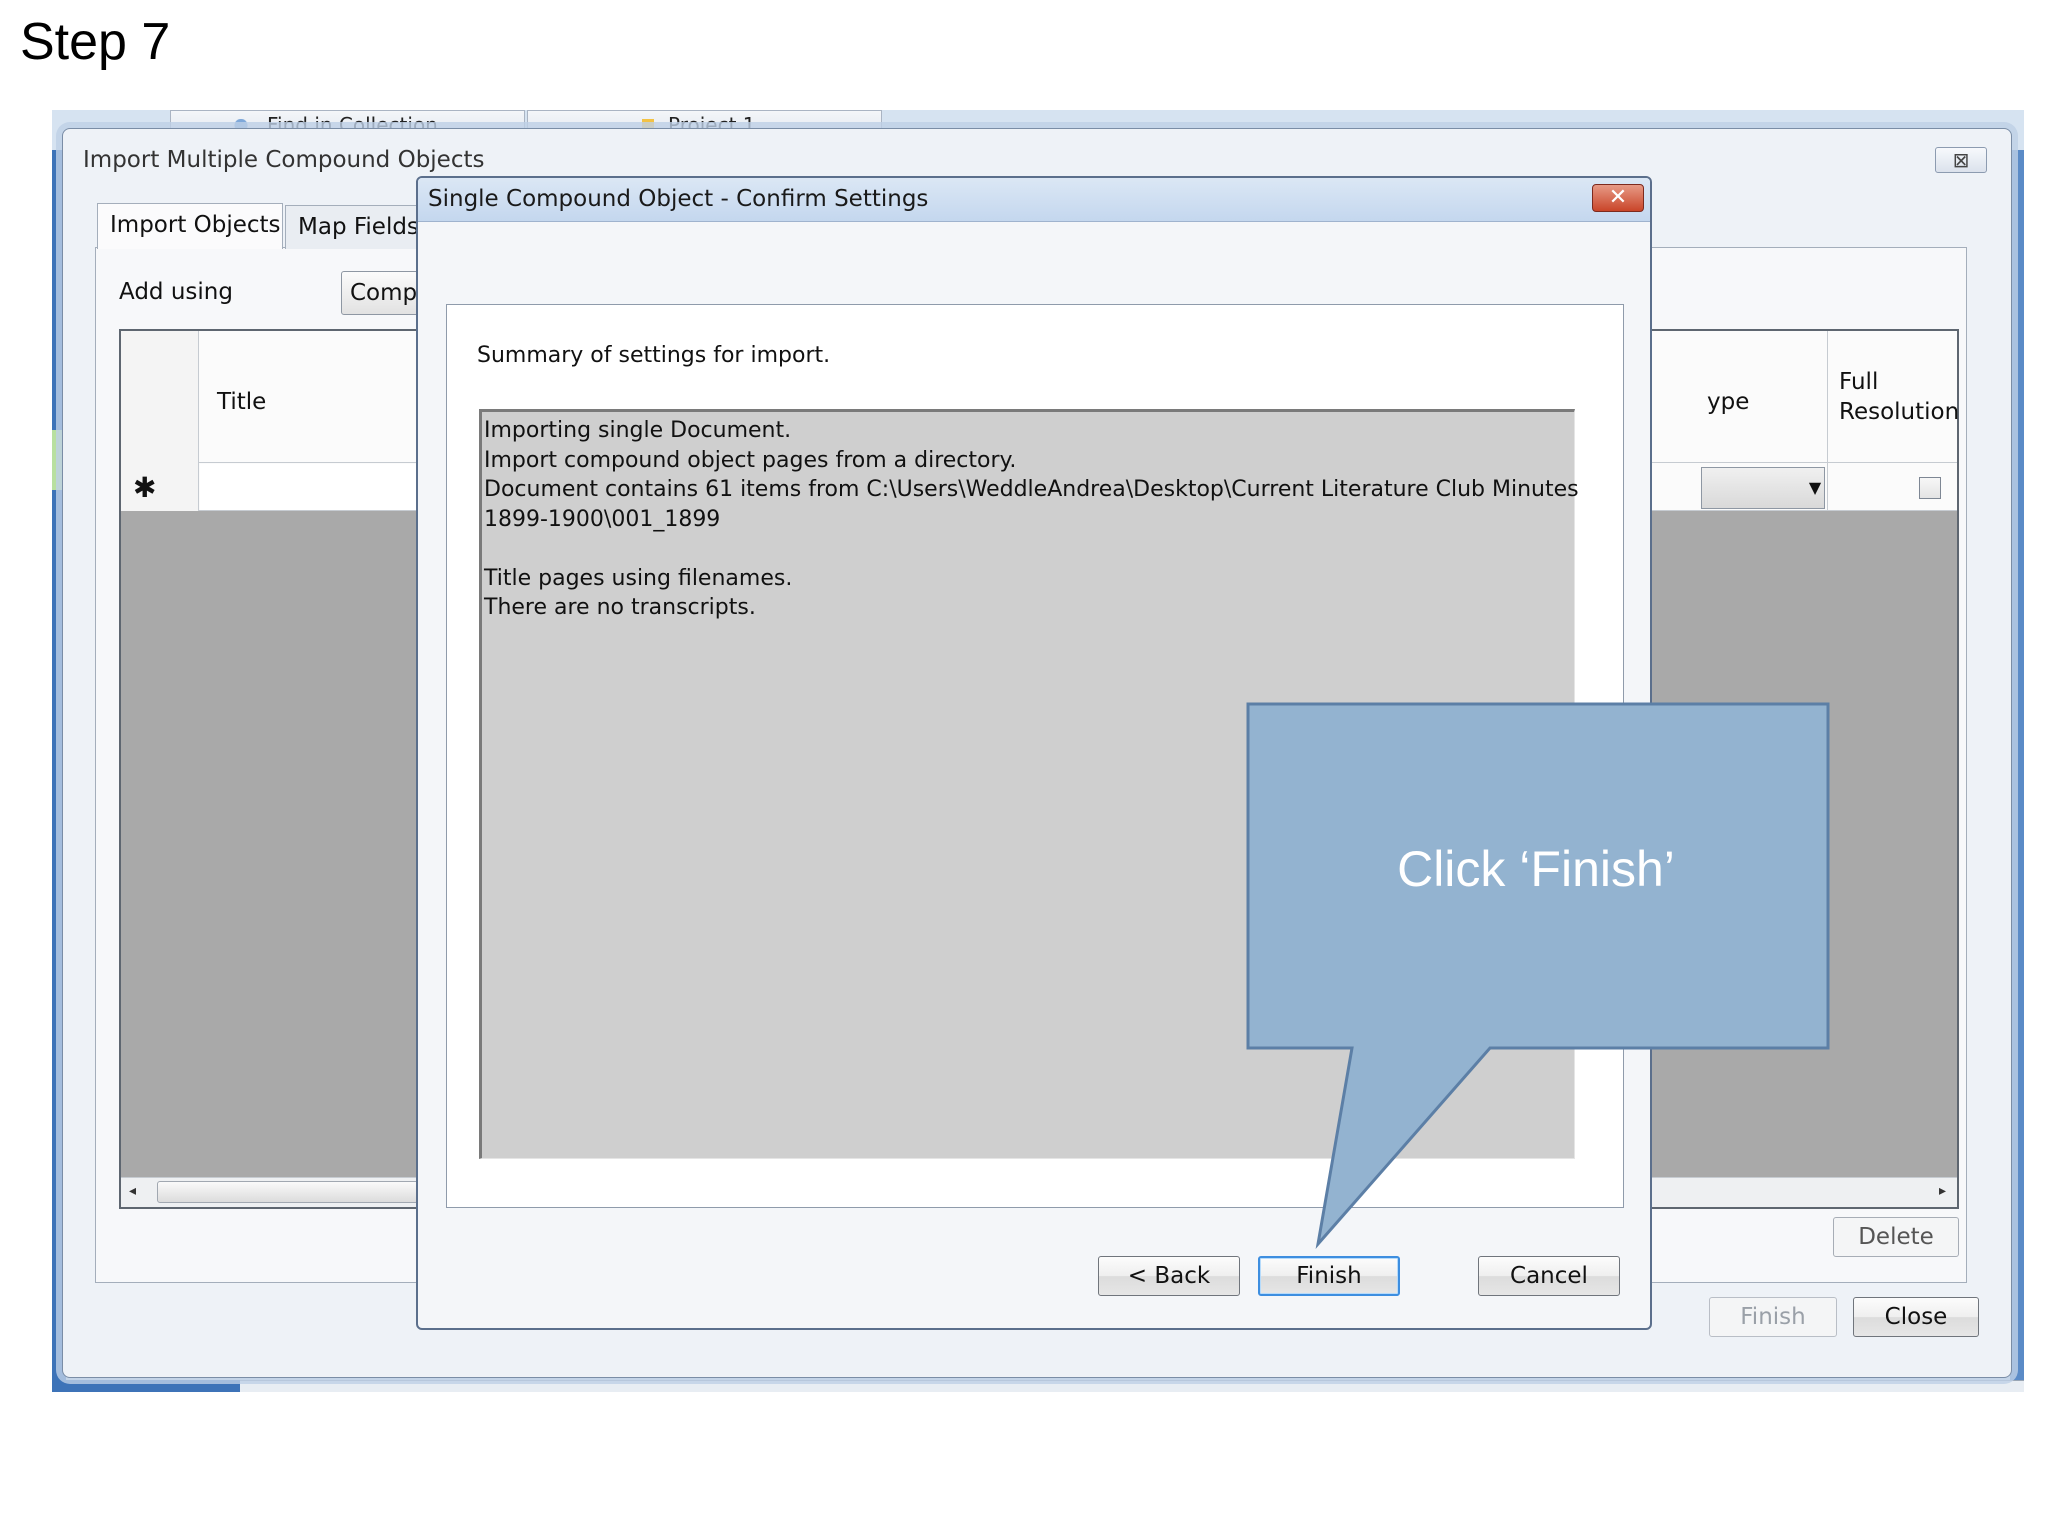 Image resolution: width=2048 pixels, height=1536 pixels. Describe the element at coordinates (146, 1386) in the screenshot. I see `background-status-accent` at that location.